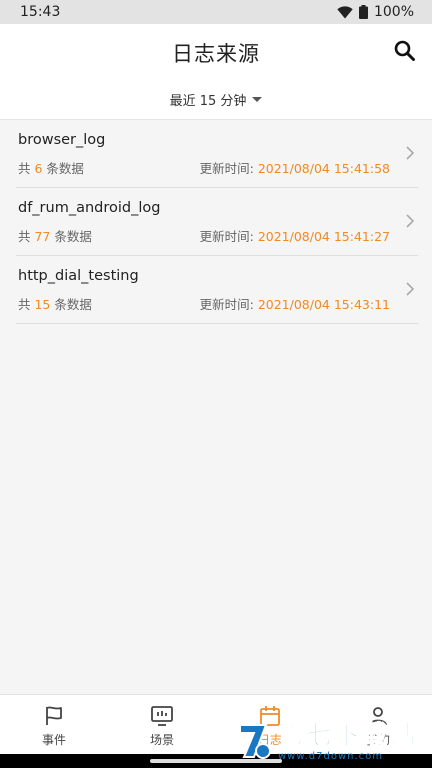  I want to click on watermark: 第七下载站 www.d7down.com, so click(331, 741).